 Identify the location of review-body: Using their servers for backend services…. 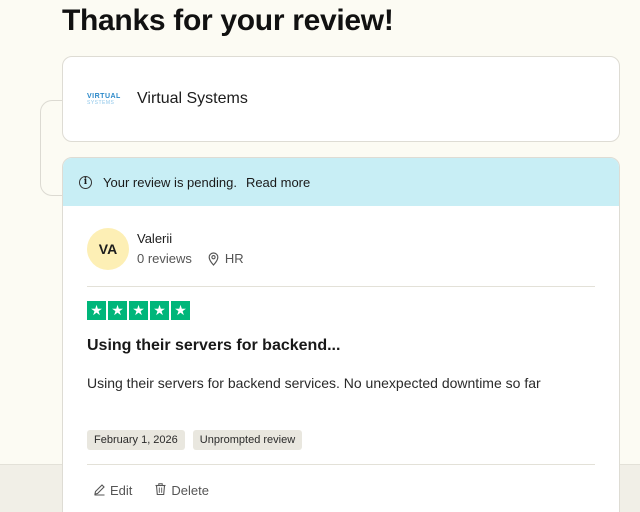
(314, 383).